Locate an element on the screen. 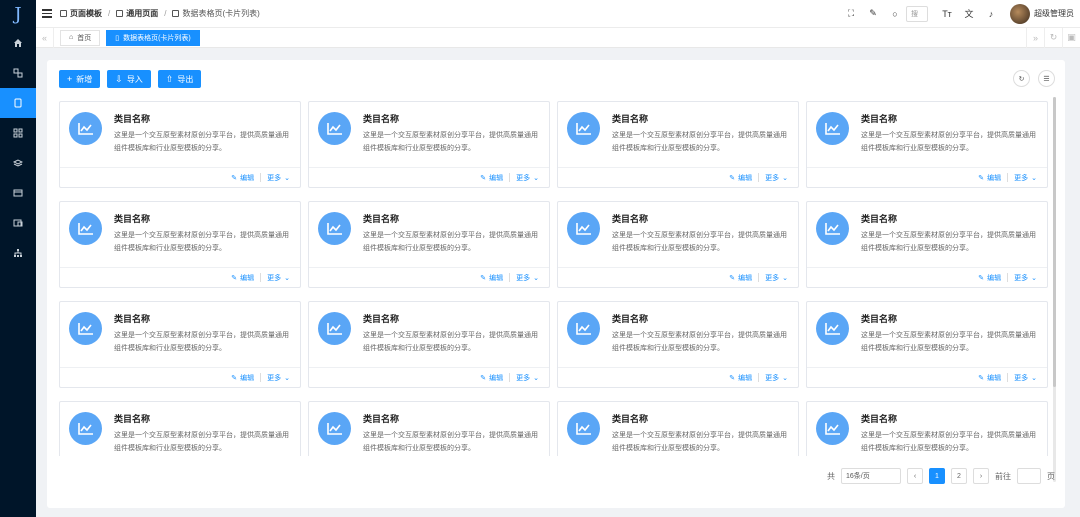 The image size is (1080, 517). tabs-scroll-right-icon: » is located at coordinates (1035, 37).